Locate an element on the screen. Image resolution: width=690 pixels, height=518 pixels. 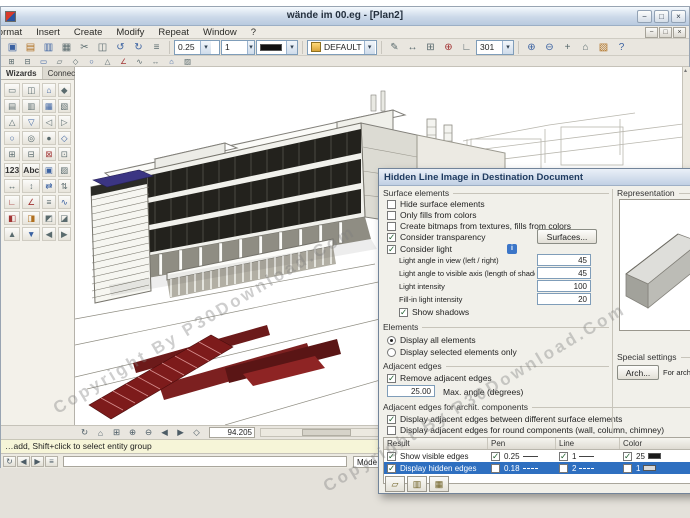
tool-icon: ◇ is located at coordinates (64, 138).